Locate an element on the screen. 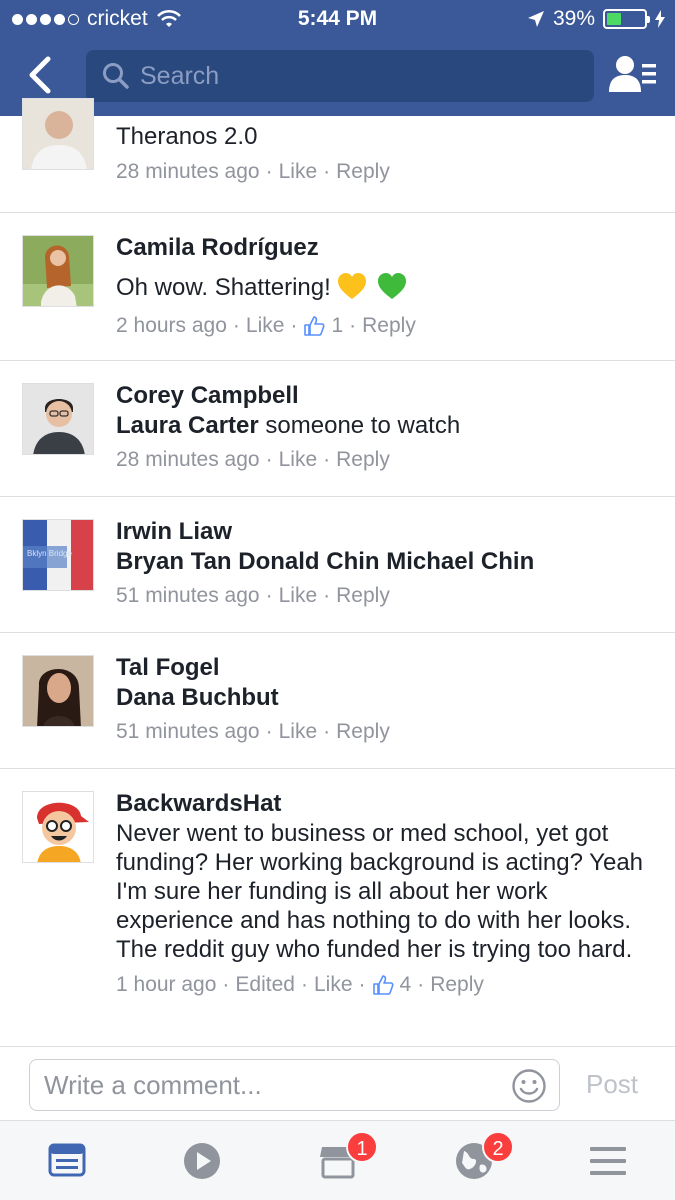 The height and width of the screenshot is (1200, 675). commenter-name: Irwin Liaw is located at coordinates (385, 532).